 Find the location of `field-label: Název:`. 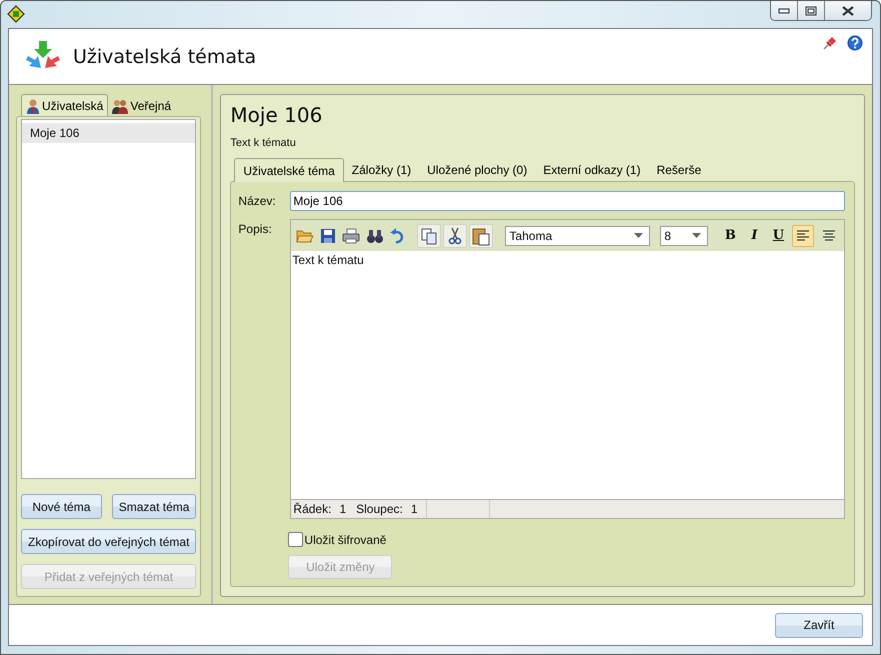

field-label: Název: is located at coordinates (257, 201).